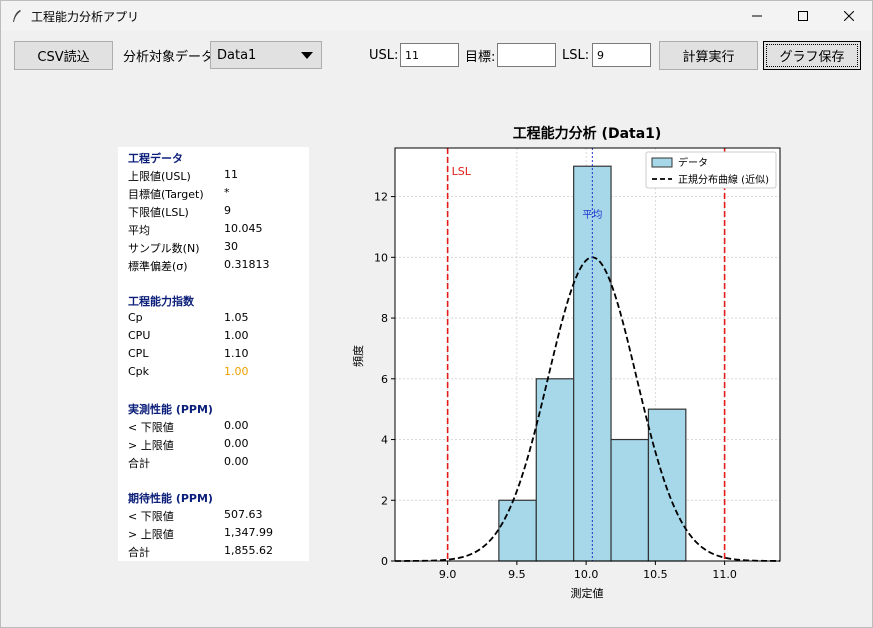  I want to click on section-title-process-data: 工程データ, so click(155, 158).